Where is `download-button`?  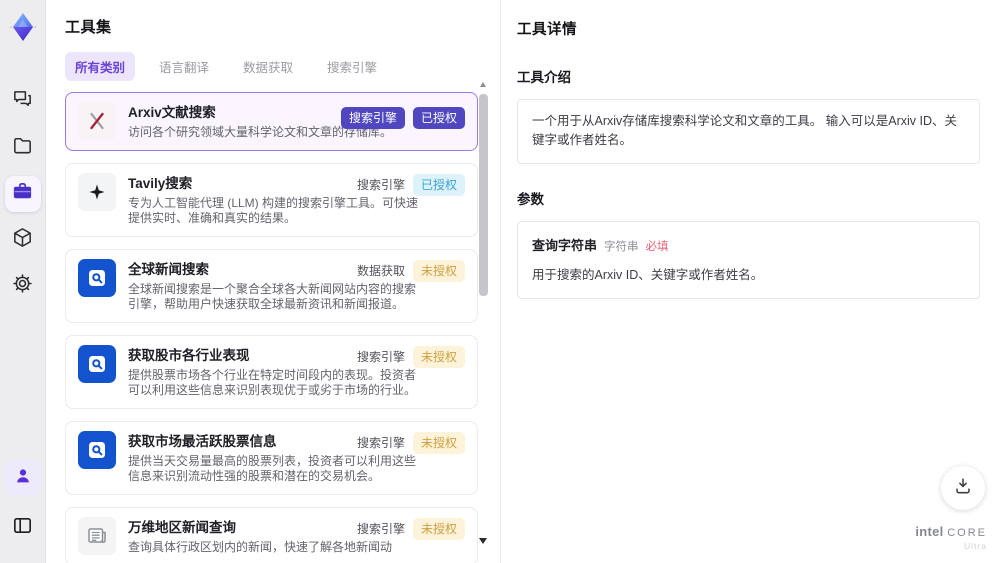
download-button is located at coordinates (963, 488).